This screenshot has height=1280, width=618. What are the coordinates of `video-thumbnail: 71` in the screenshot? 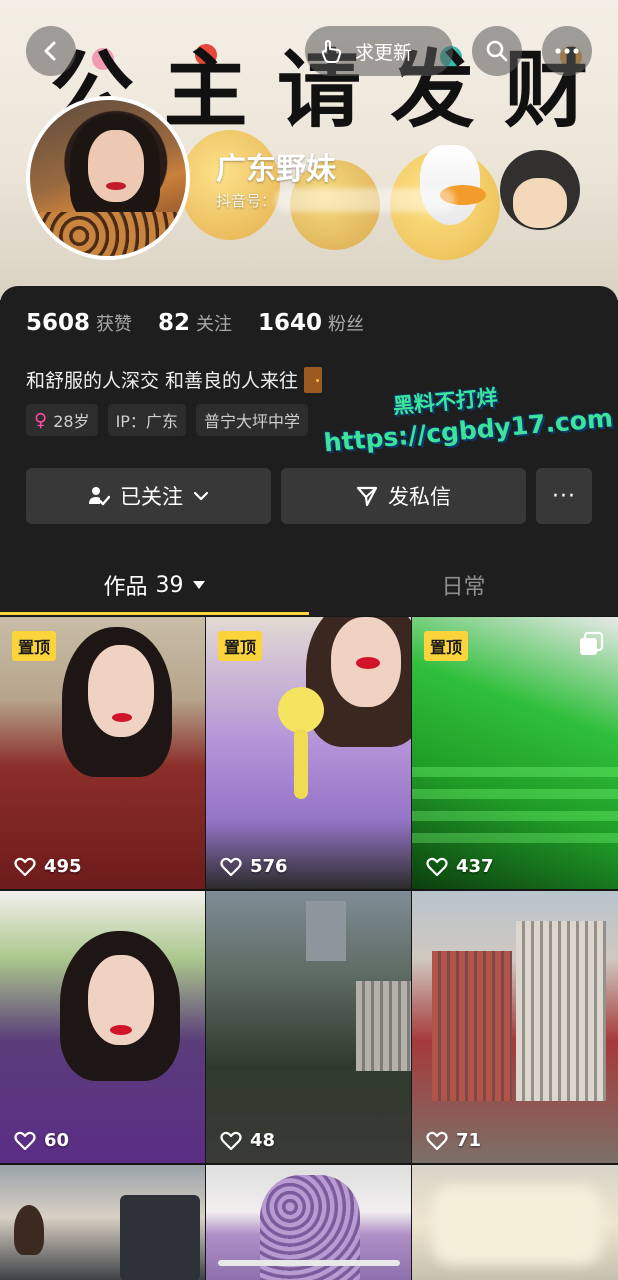 It's located at (515, 1027).